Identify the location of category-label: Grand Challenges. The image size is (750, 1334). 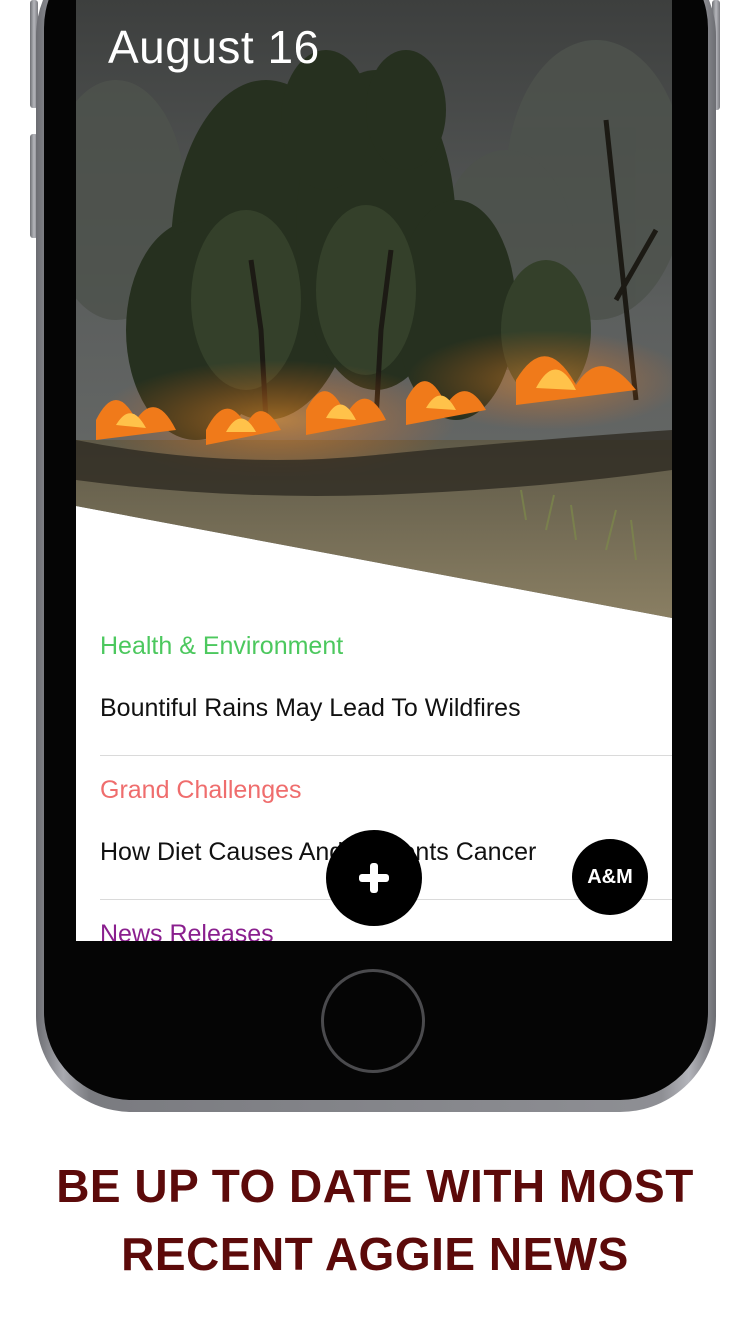
(201, 790).